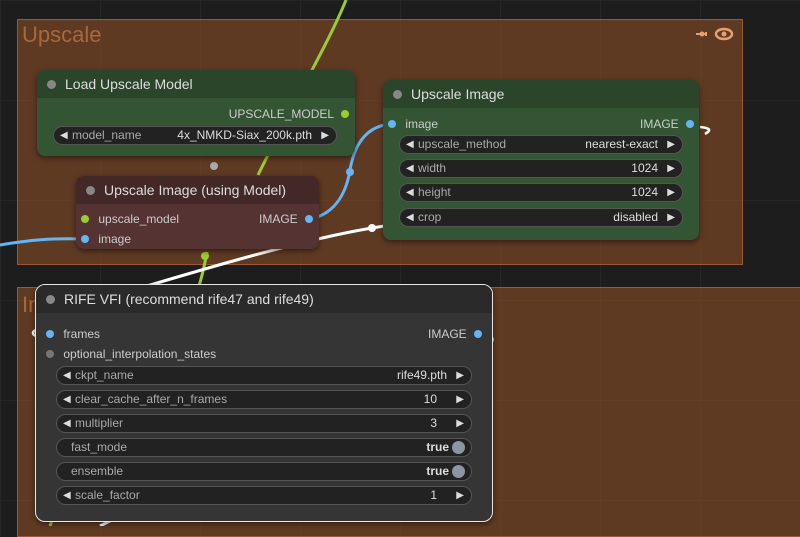 The image size is (800, 537). Describe the element at coordinates (264, 495) in the screenshot. I see `widget-scale-factor: ◀ scale_factor 1 ▶` at that location.